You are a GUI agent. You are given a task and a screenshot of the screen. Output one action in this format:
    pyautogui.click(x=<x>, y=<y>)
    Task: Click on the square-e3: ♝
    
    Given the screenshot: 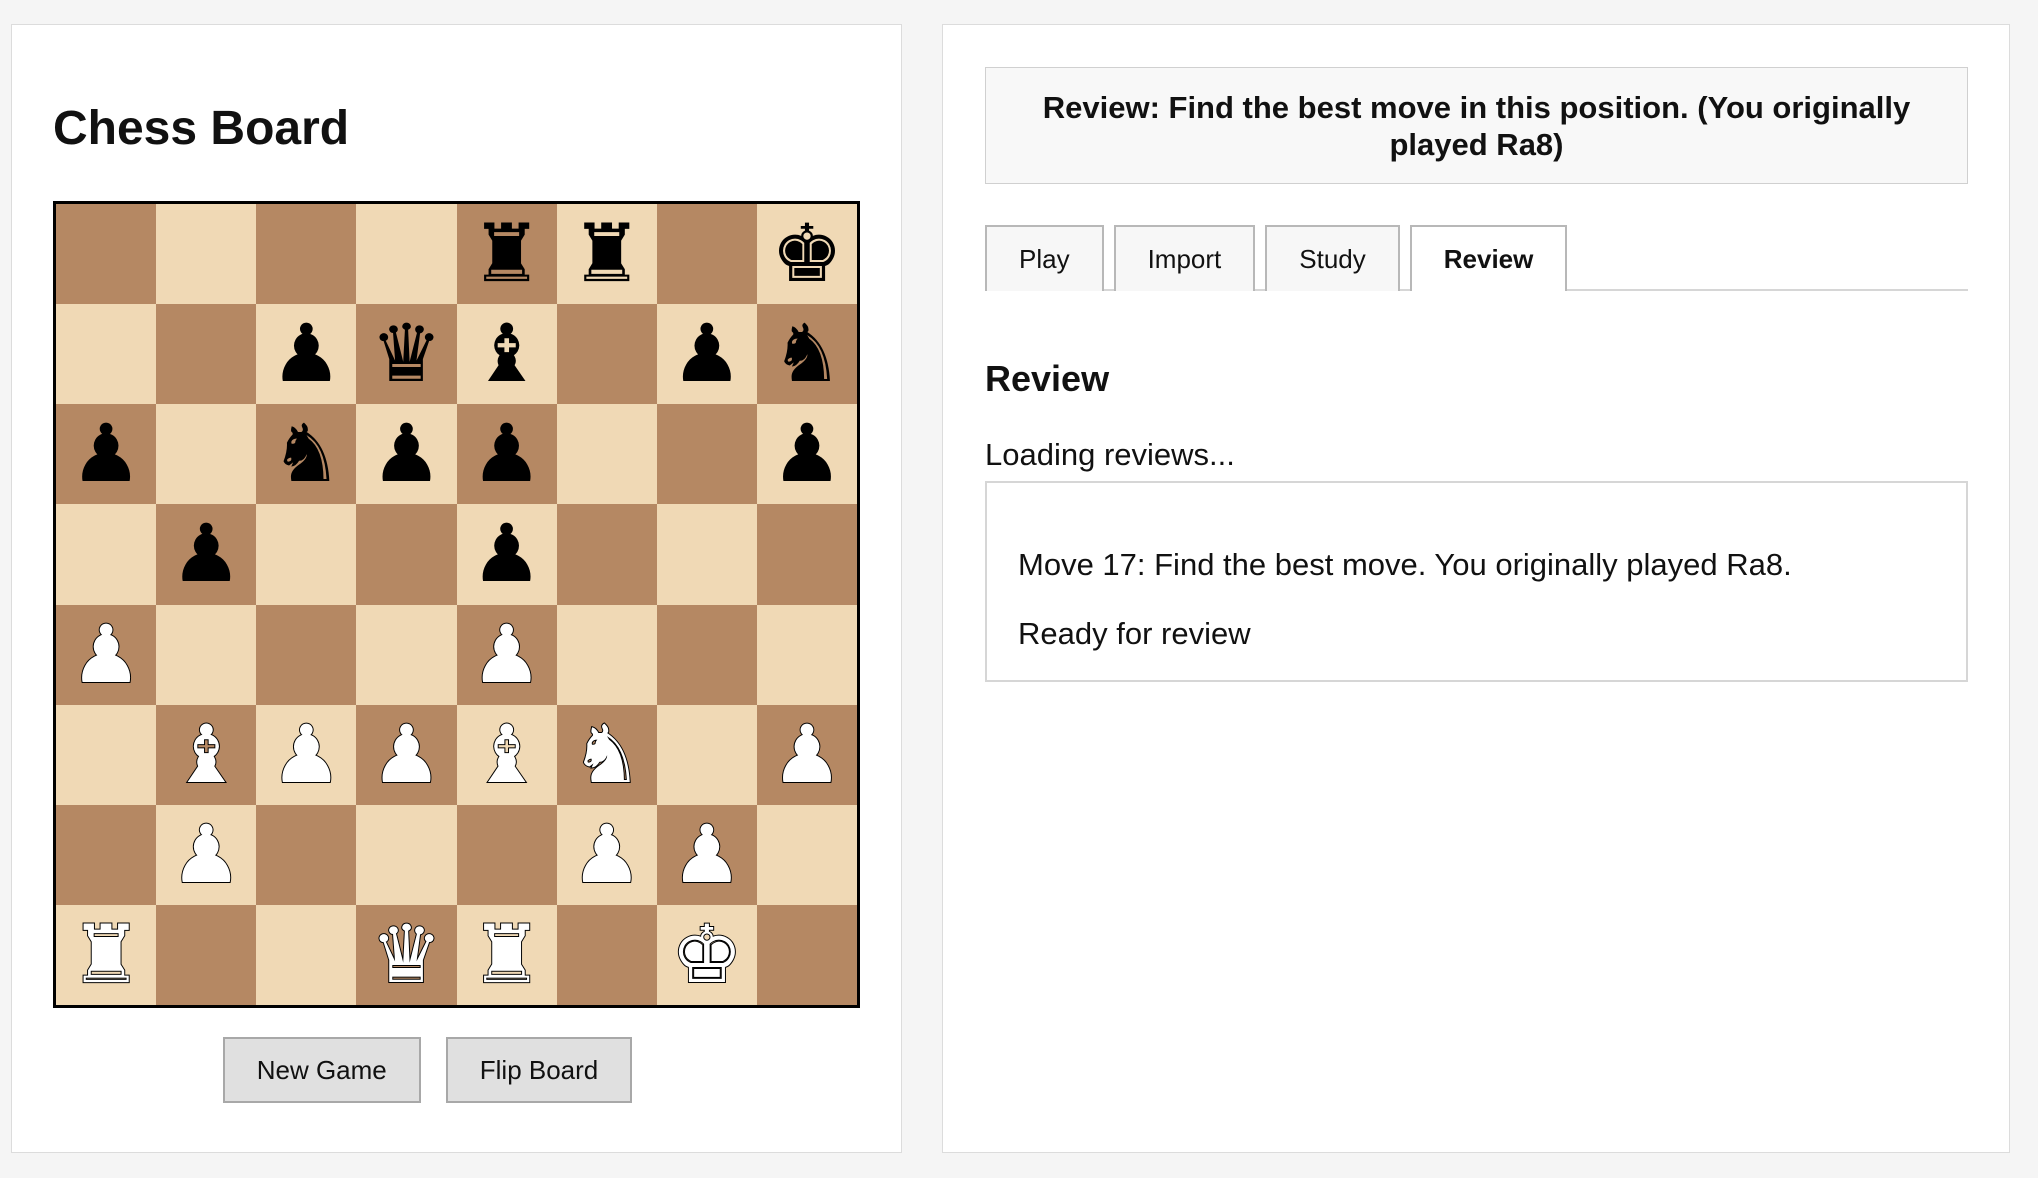 What is the action you would take?
    pyautogui.click(x=506, y=754)
    